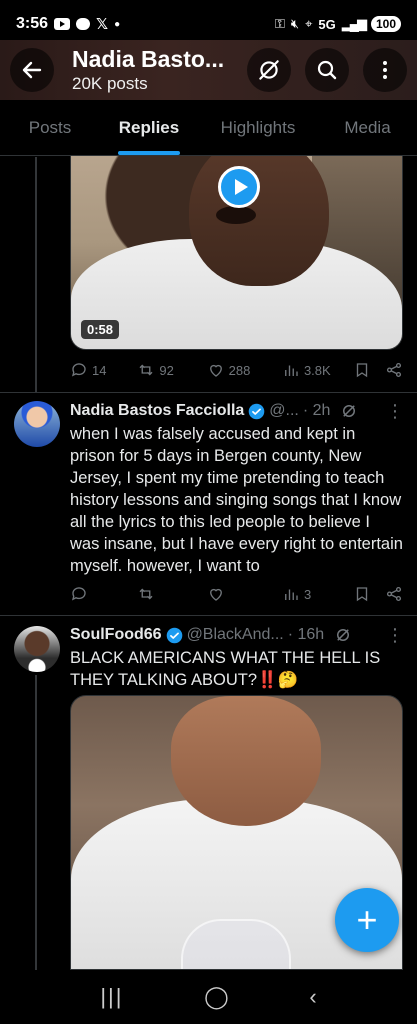  I want to click on like-count: 288, so click(239, 370).